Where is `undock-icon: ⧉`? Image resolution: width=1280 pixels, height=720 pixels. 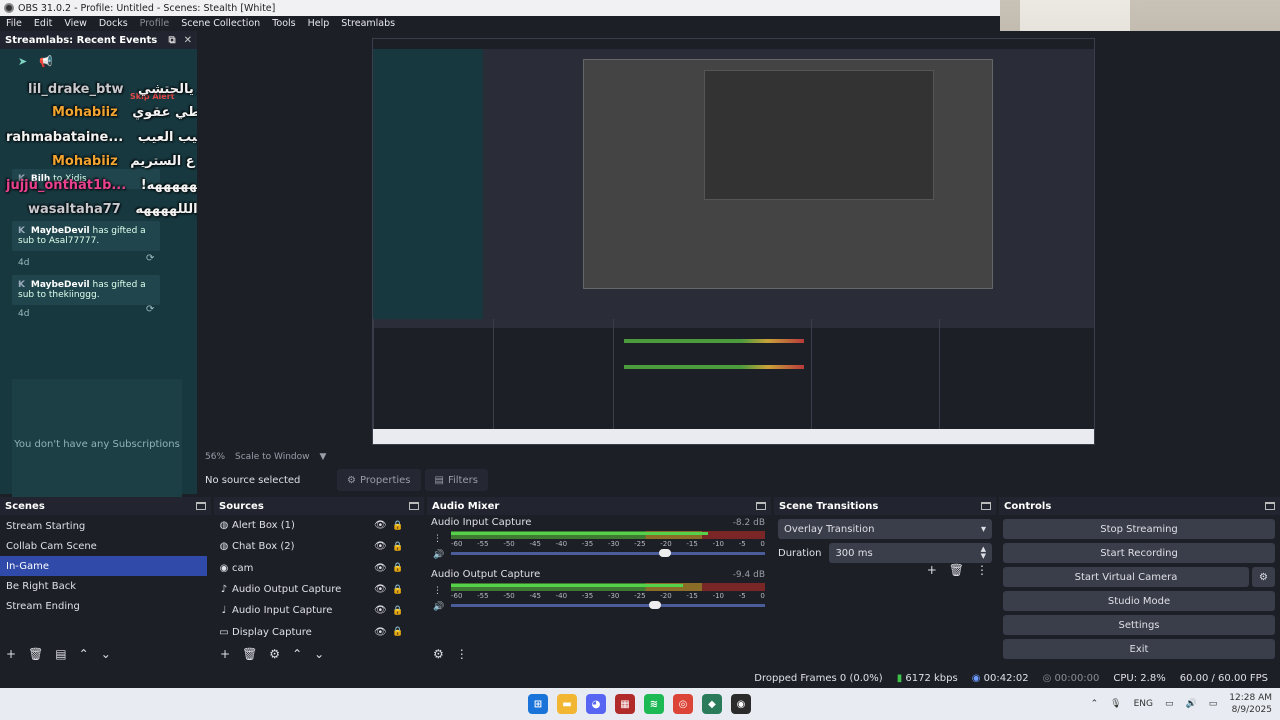 undock-icon: ⧉ is located at coordinates (171, 40).